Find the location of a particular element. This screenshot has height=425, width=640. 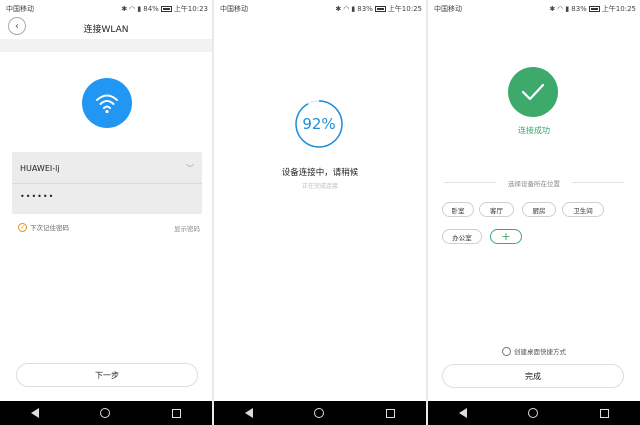

done-button: 完成 is located at coordinates (533, 376).